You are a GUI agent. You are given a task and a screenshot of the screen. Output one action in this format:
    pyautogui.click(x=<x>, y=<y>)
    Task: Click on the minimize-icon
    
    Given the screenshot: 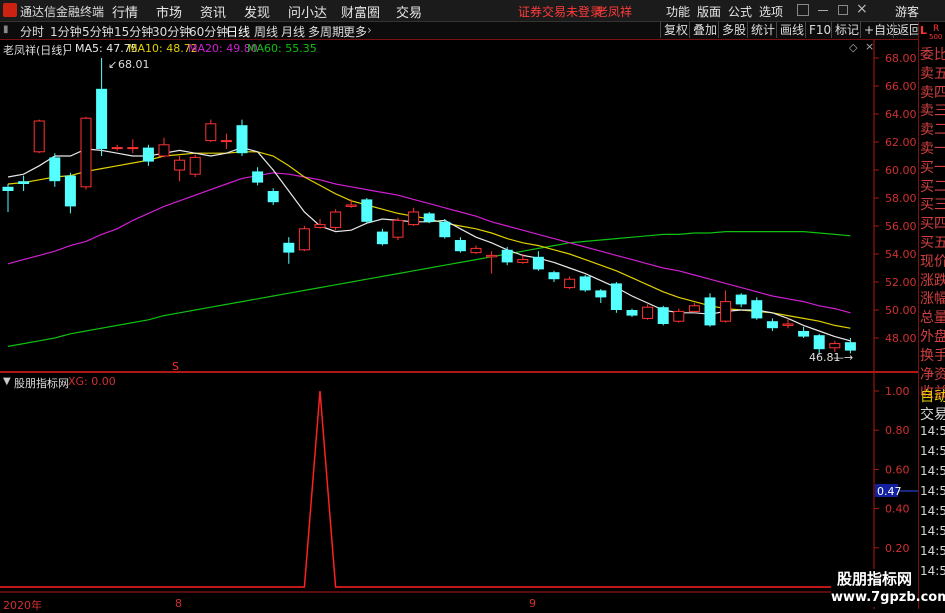 What is the action you would take?
    pyautogui.click(x=823, y=10)
    